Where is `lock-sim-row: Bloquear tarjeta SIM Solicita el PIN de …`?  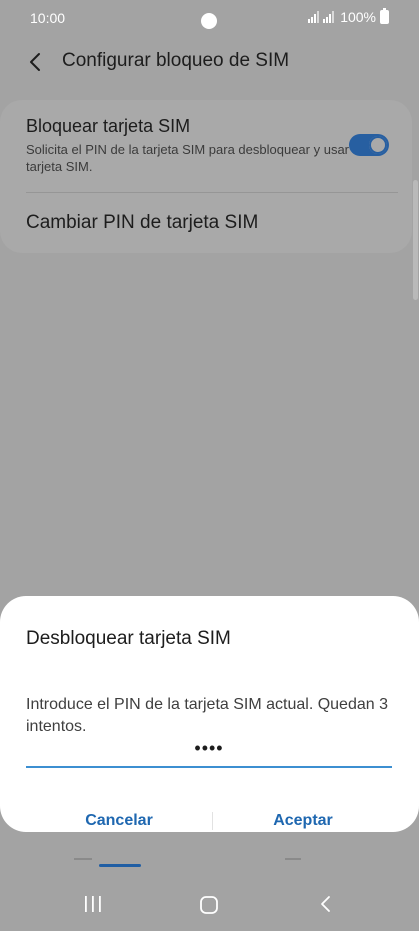 lock-sim-row: Bloquear tarjeta SIM Solicita el PIN de … is located at coordinates (196, 145).